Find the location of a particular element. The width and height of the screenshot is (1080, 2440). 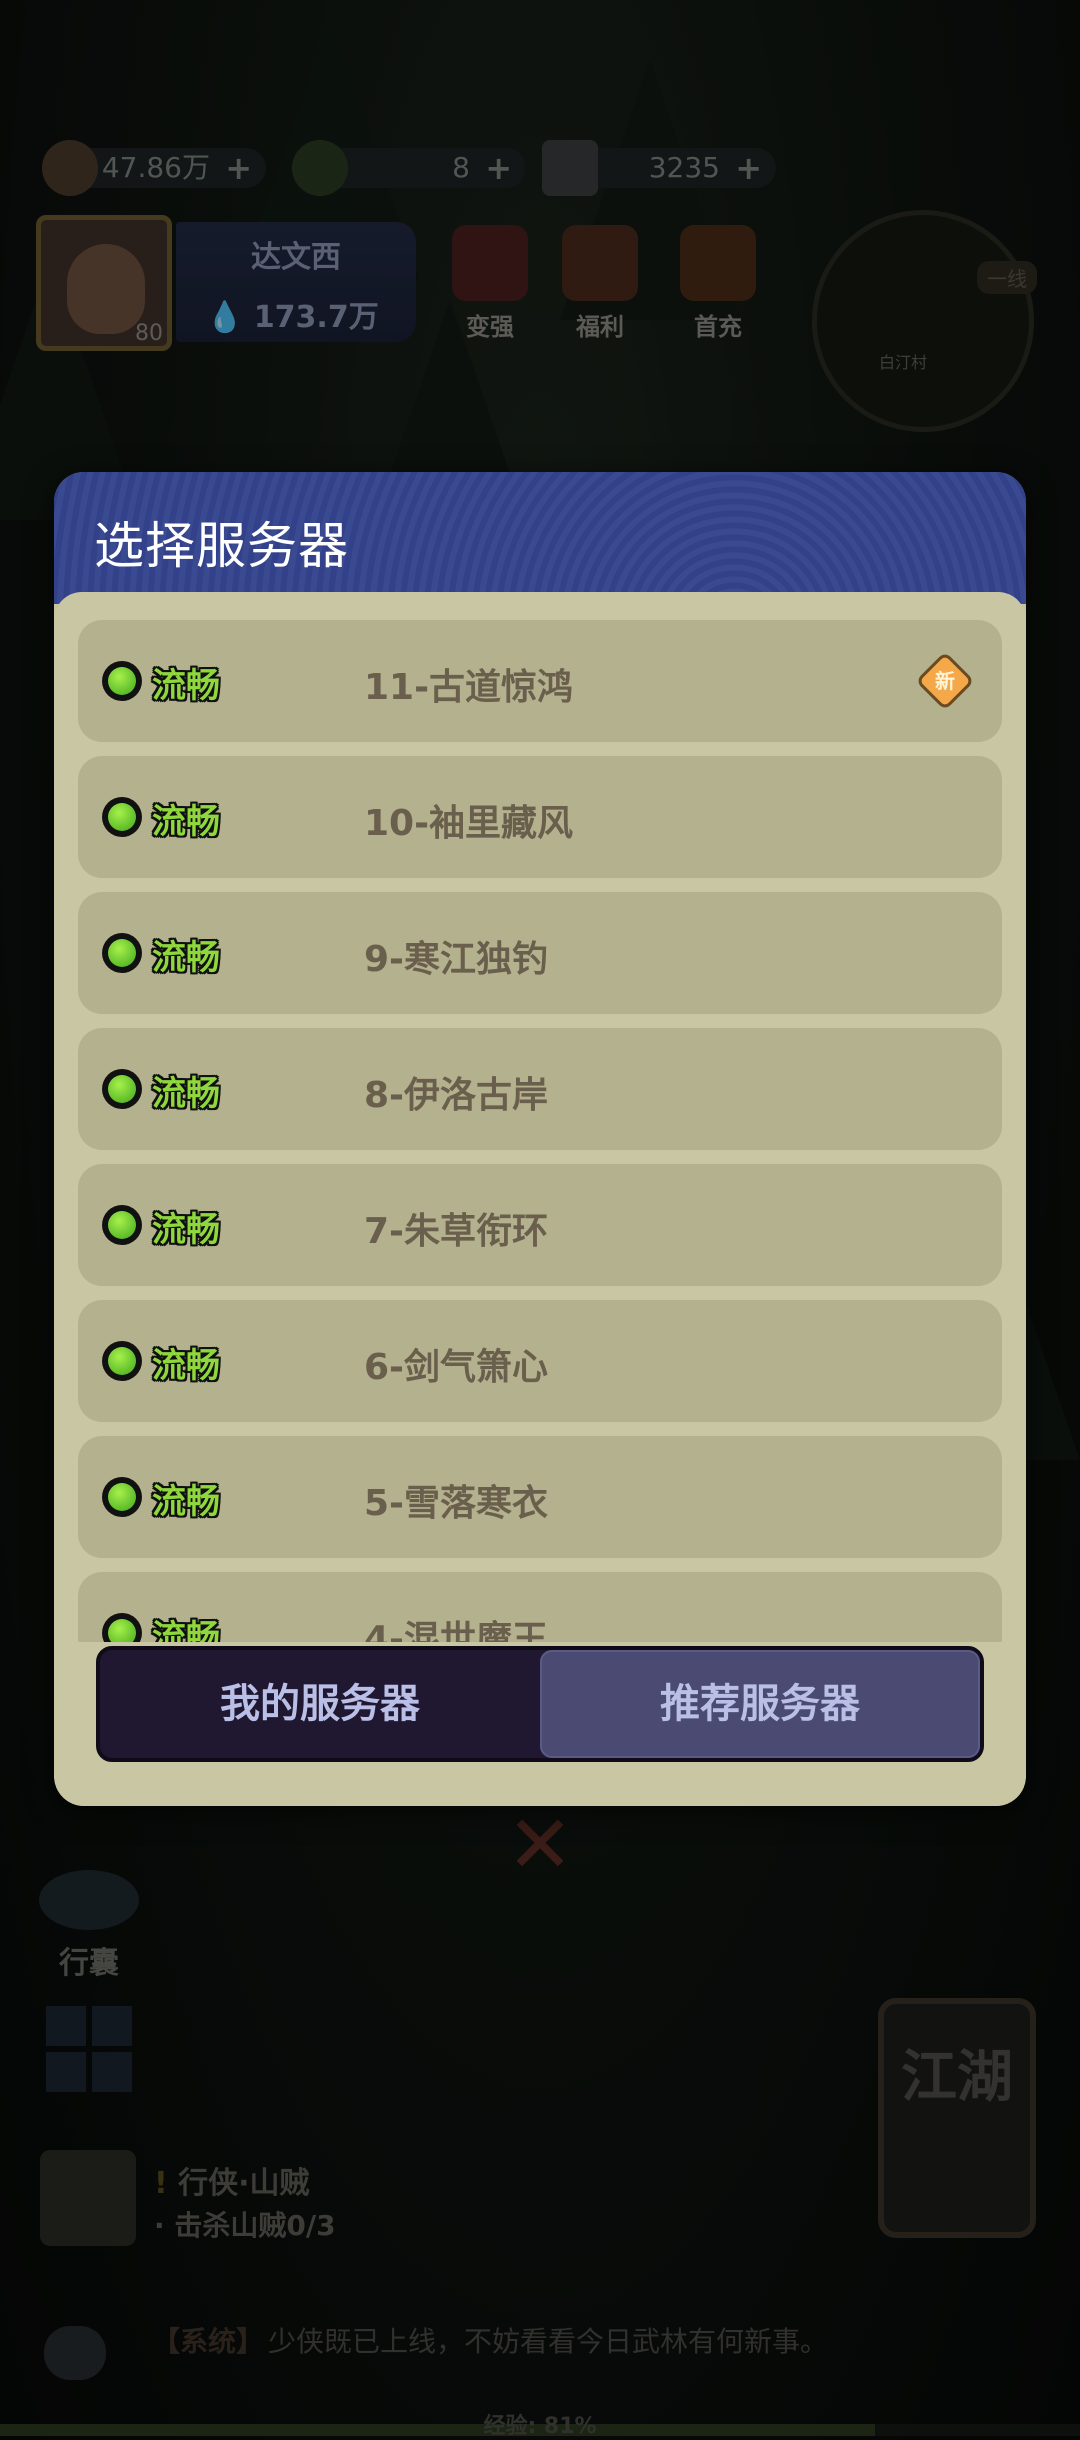

server-row: 流畅 10-袖里藏风 is located at coordinates (540, 817).